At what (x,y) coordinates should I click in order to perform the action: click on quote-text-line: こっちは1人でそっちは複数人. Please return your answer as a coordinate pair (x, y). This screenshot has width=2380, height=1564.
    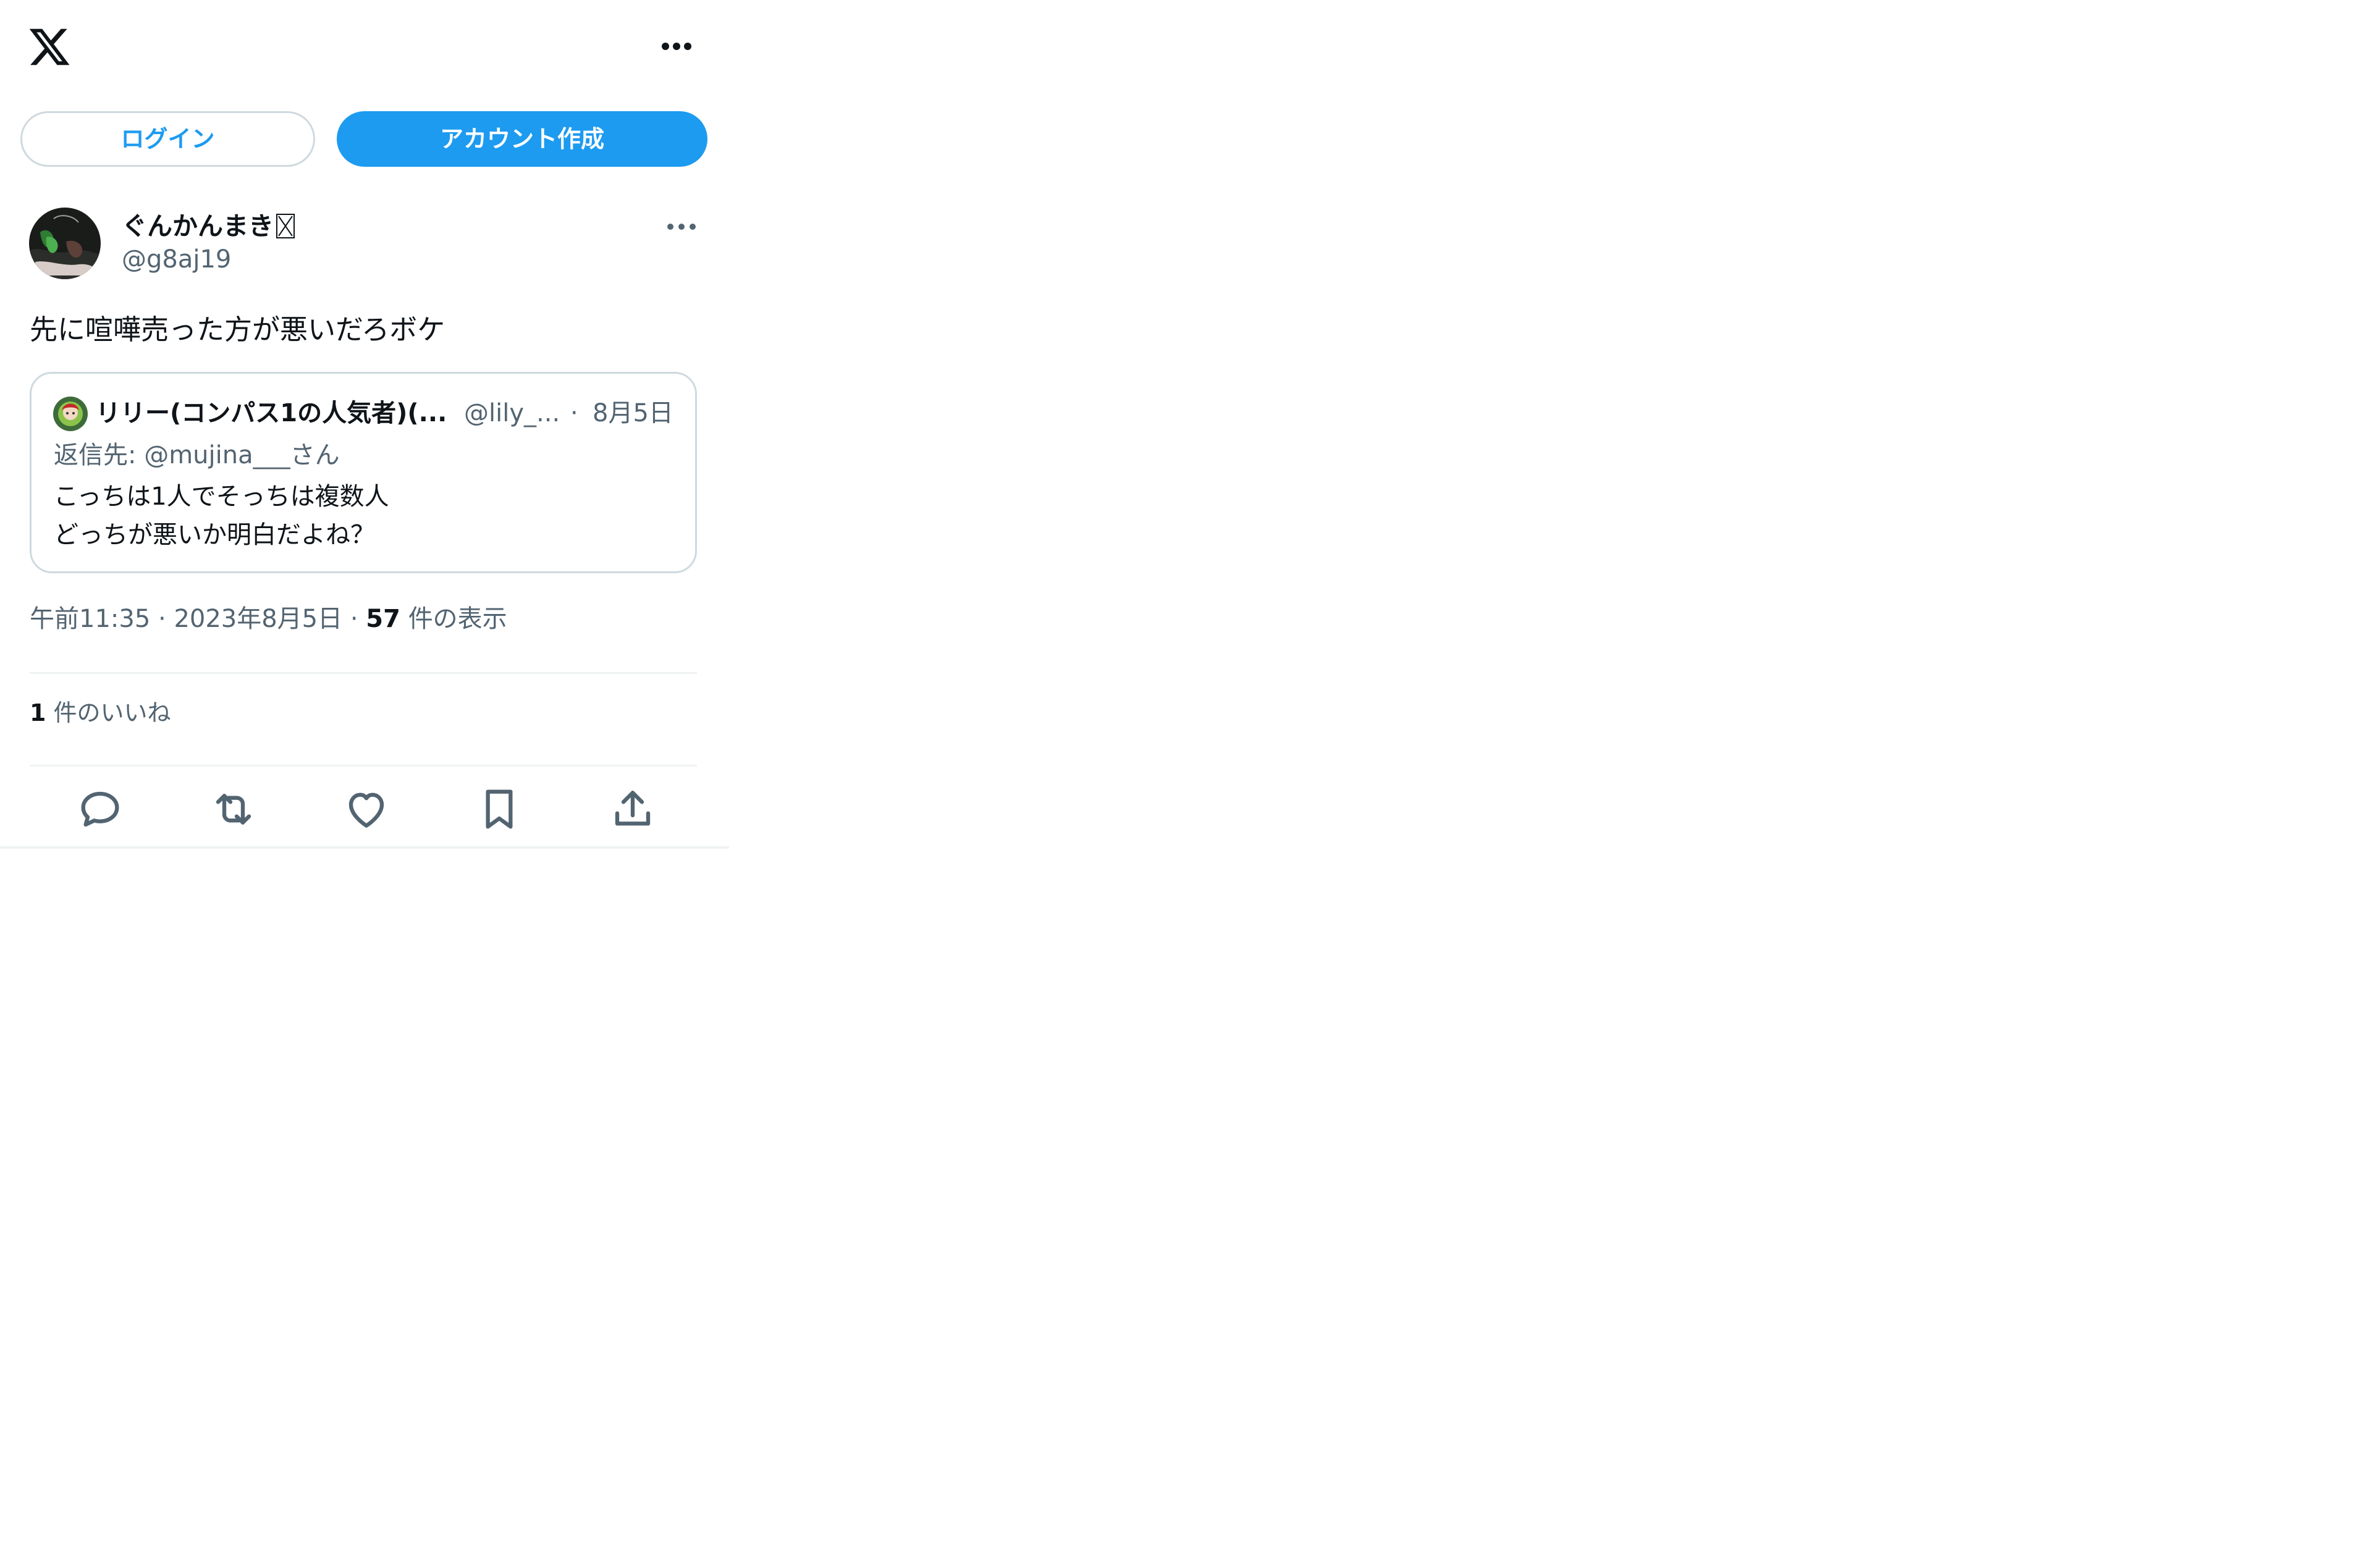
    Looking at the image, I should click on (221, 496).